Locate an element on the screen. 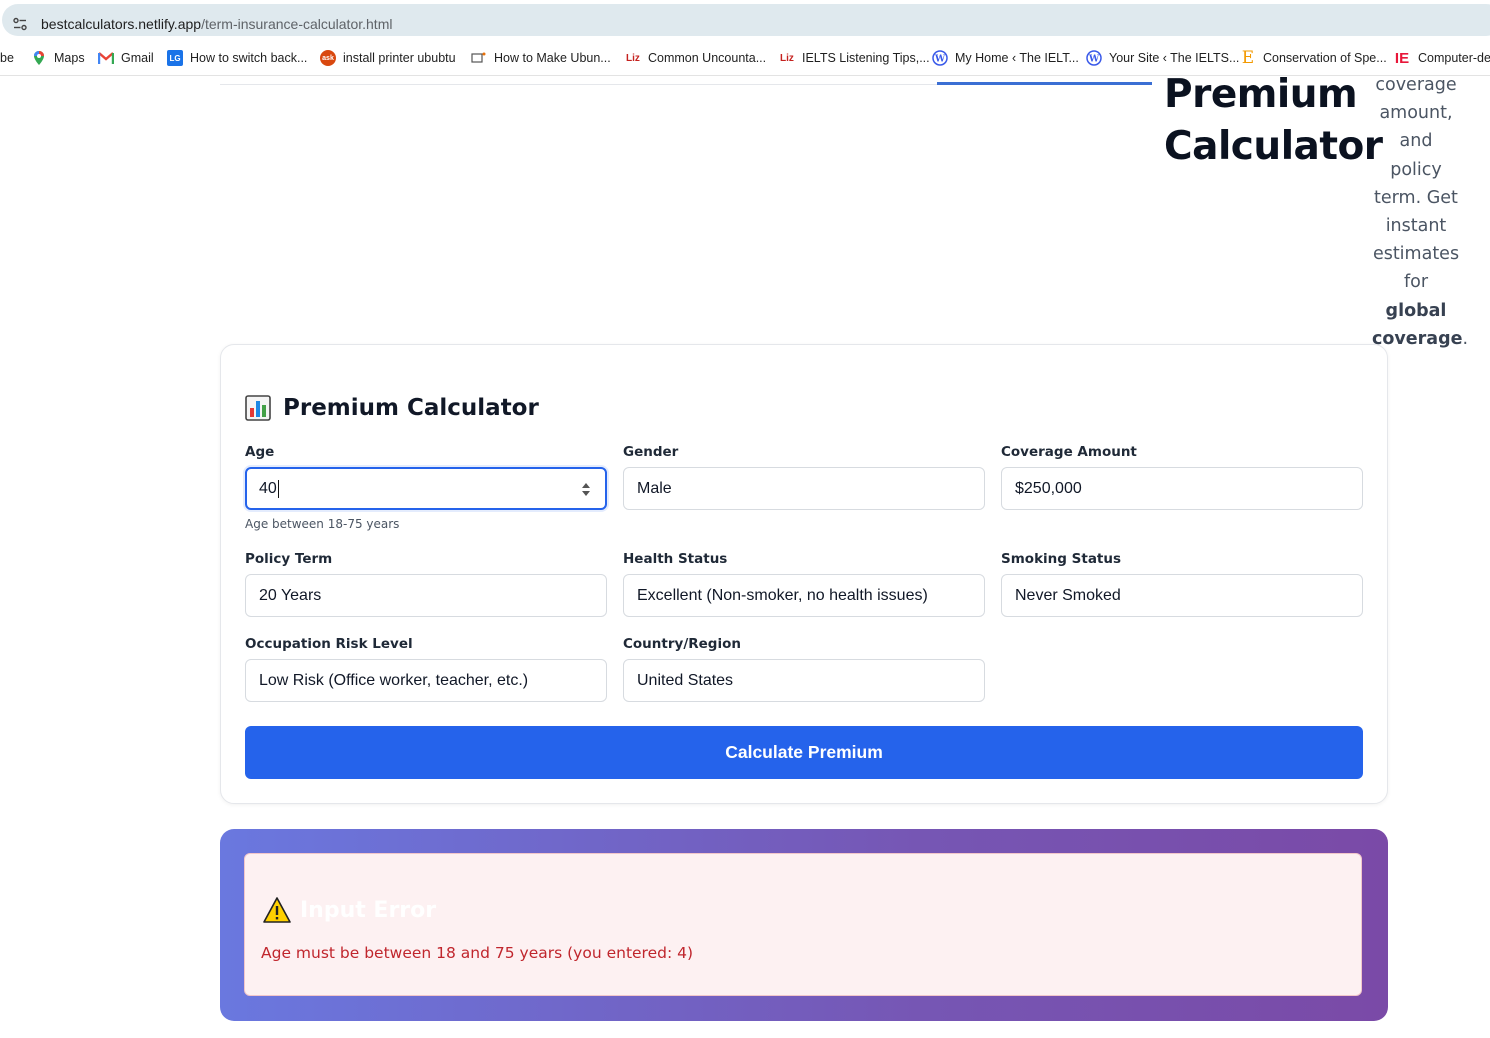 The width and height of the screenshot is (1490, 1038). e-icon: E is located at coordinates (1248, 58).